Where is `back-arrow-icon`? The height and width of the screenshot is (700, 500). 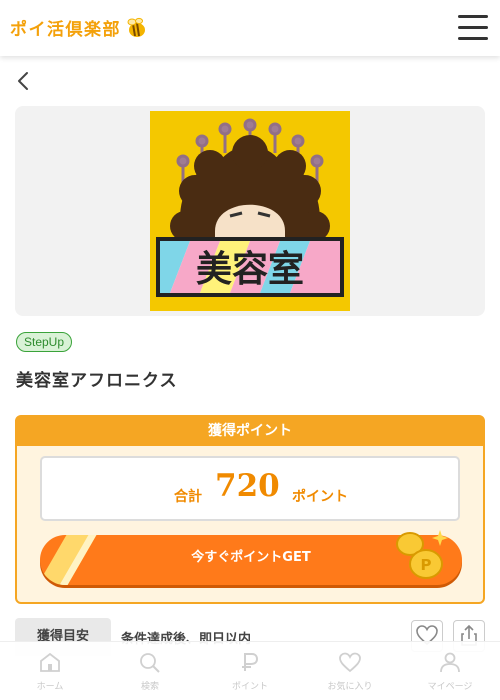 back-arrow-icon is located at coordinates (24, 81).